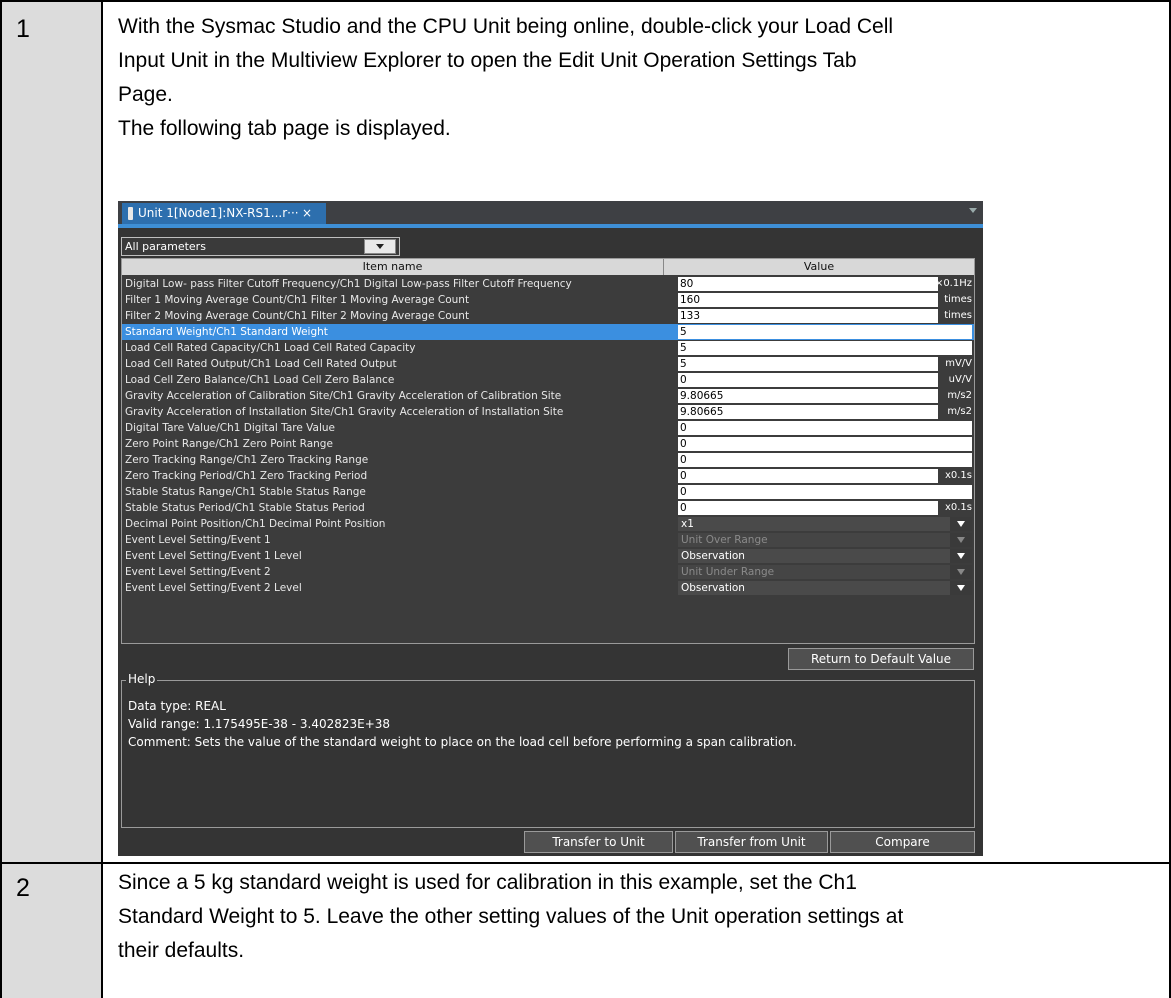  Describe the element at coordinates (751, 842) in the screenshot. I see `transfer-from-unit-button: Transfer from Unit` at that location.